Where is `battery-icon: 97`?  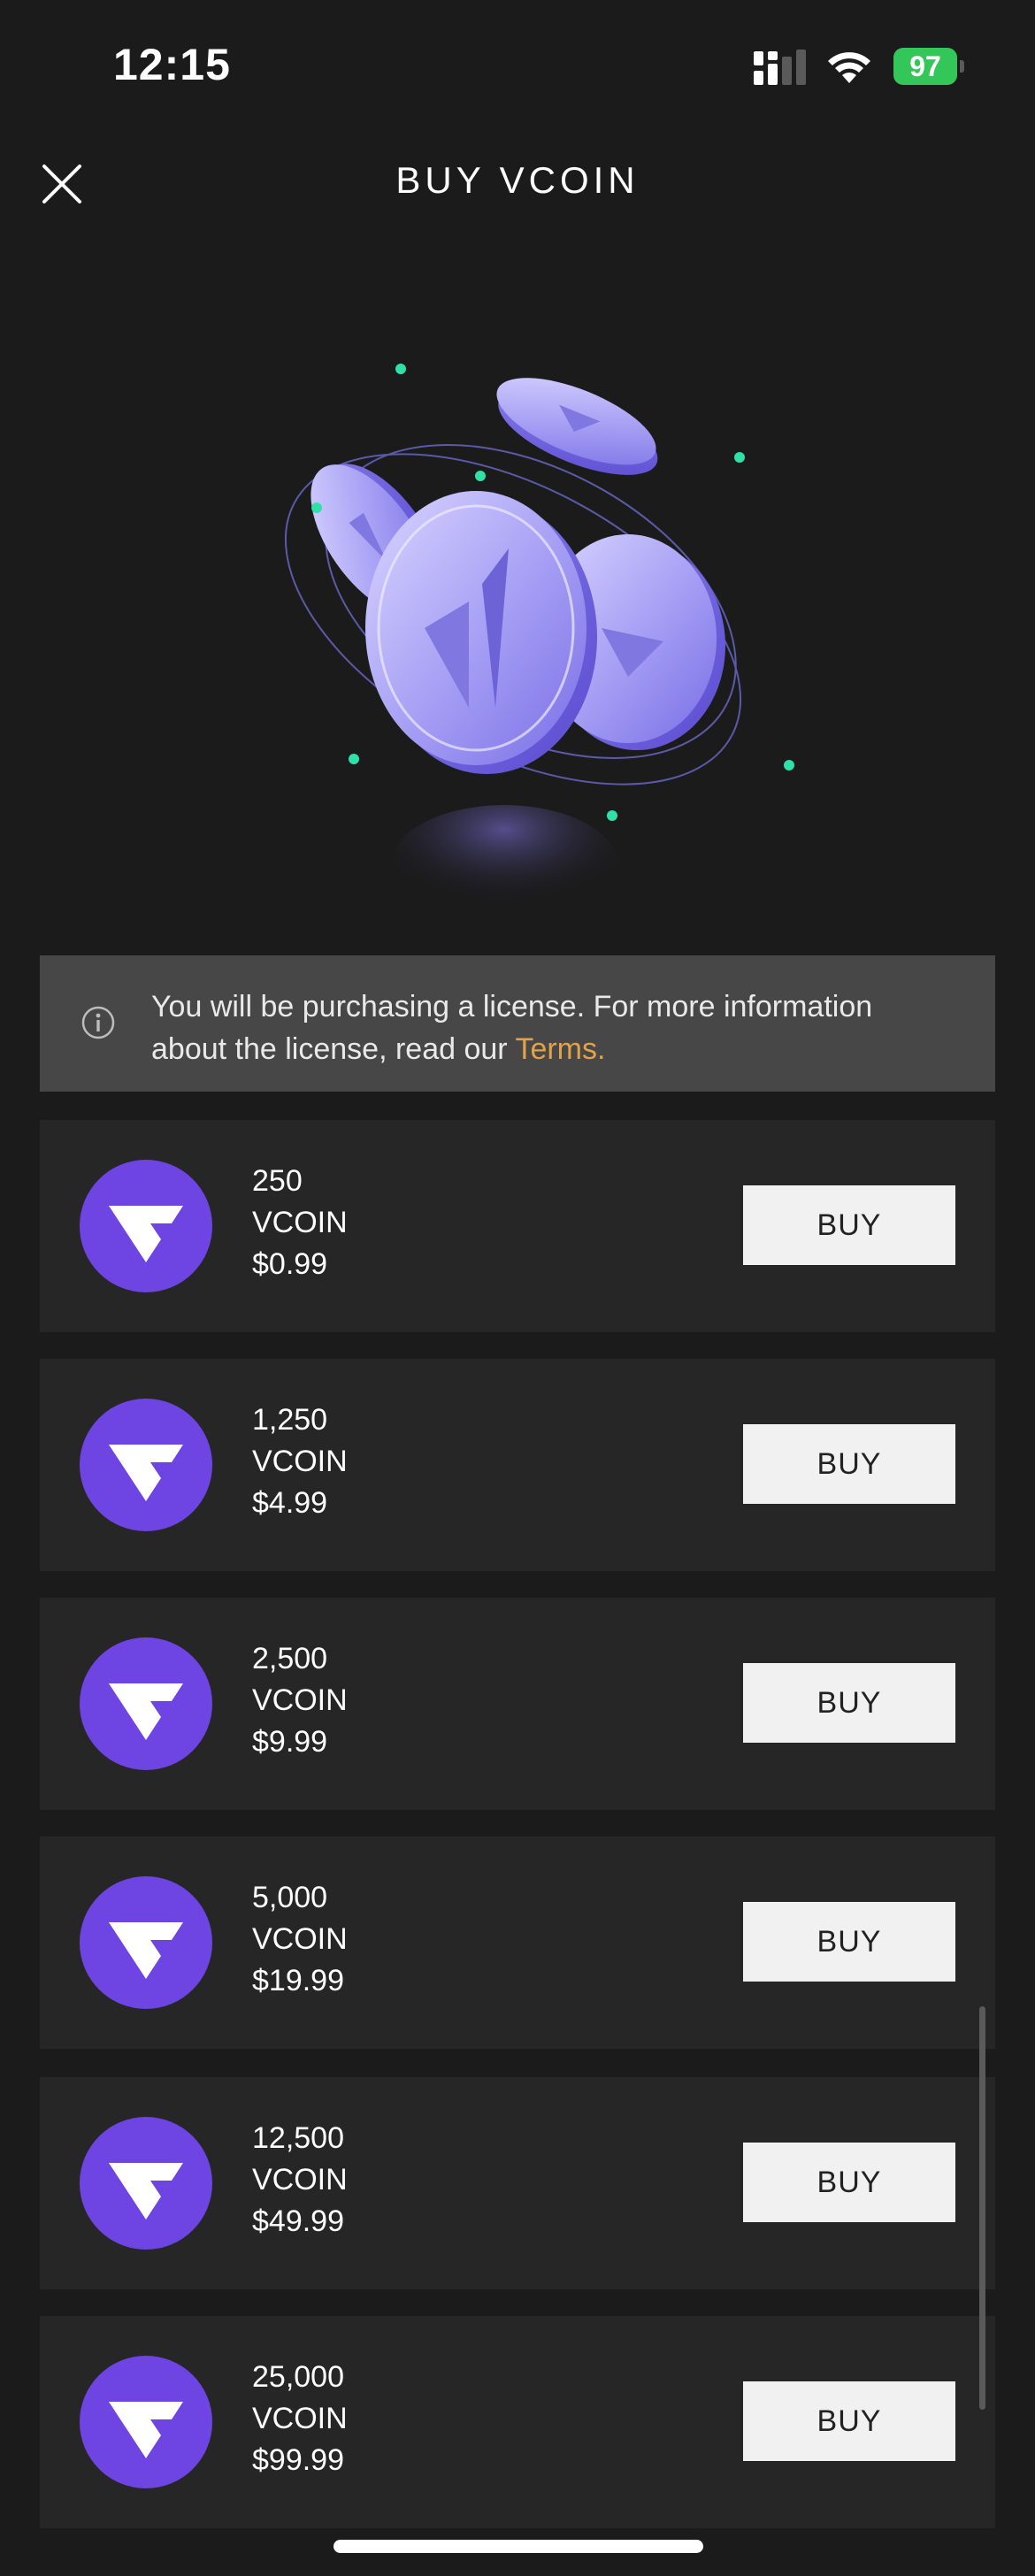
battery-icon: 97 is located at coordinates (928, 66).